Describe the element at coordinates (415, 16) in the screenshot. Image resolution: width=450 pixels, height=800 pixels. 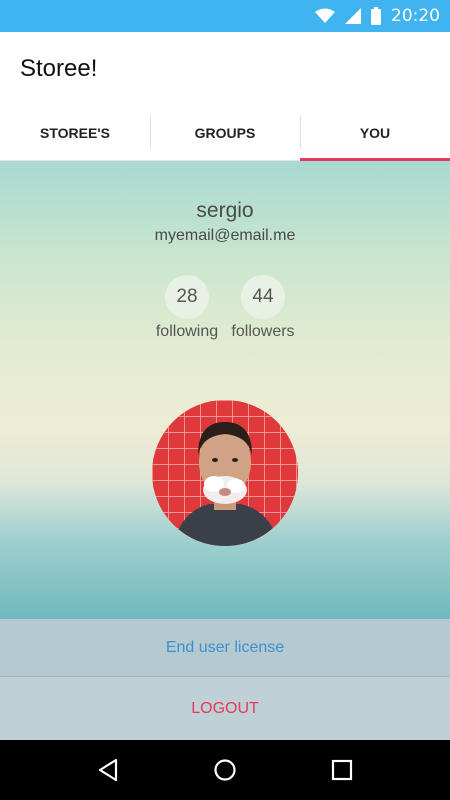
I see `status-time: 20:20` at that location.